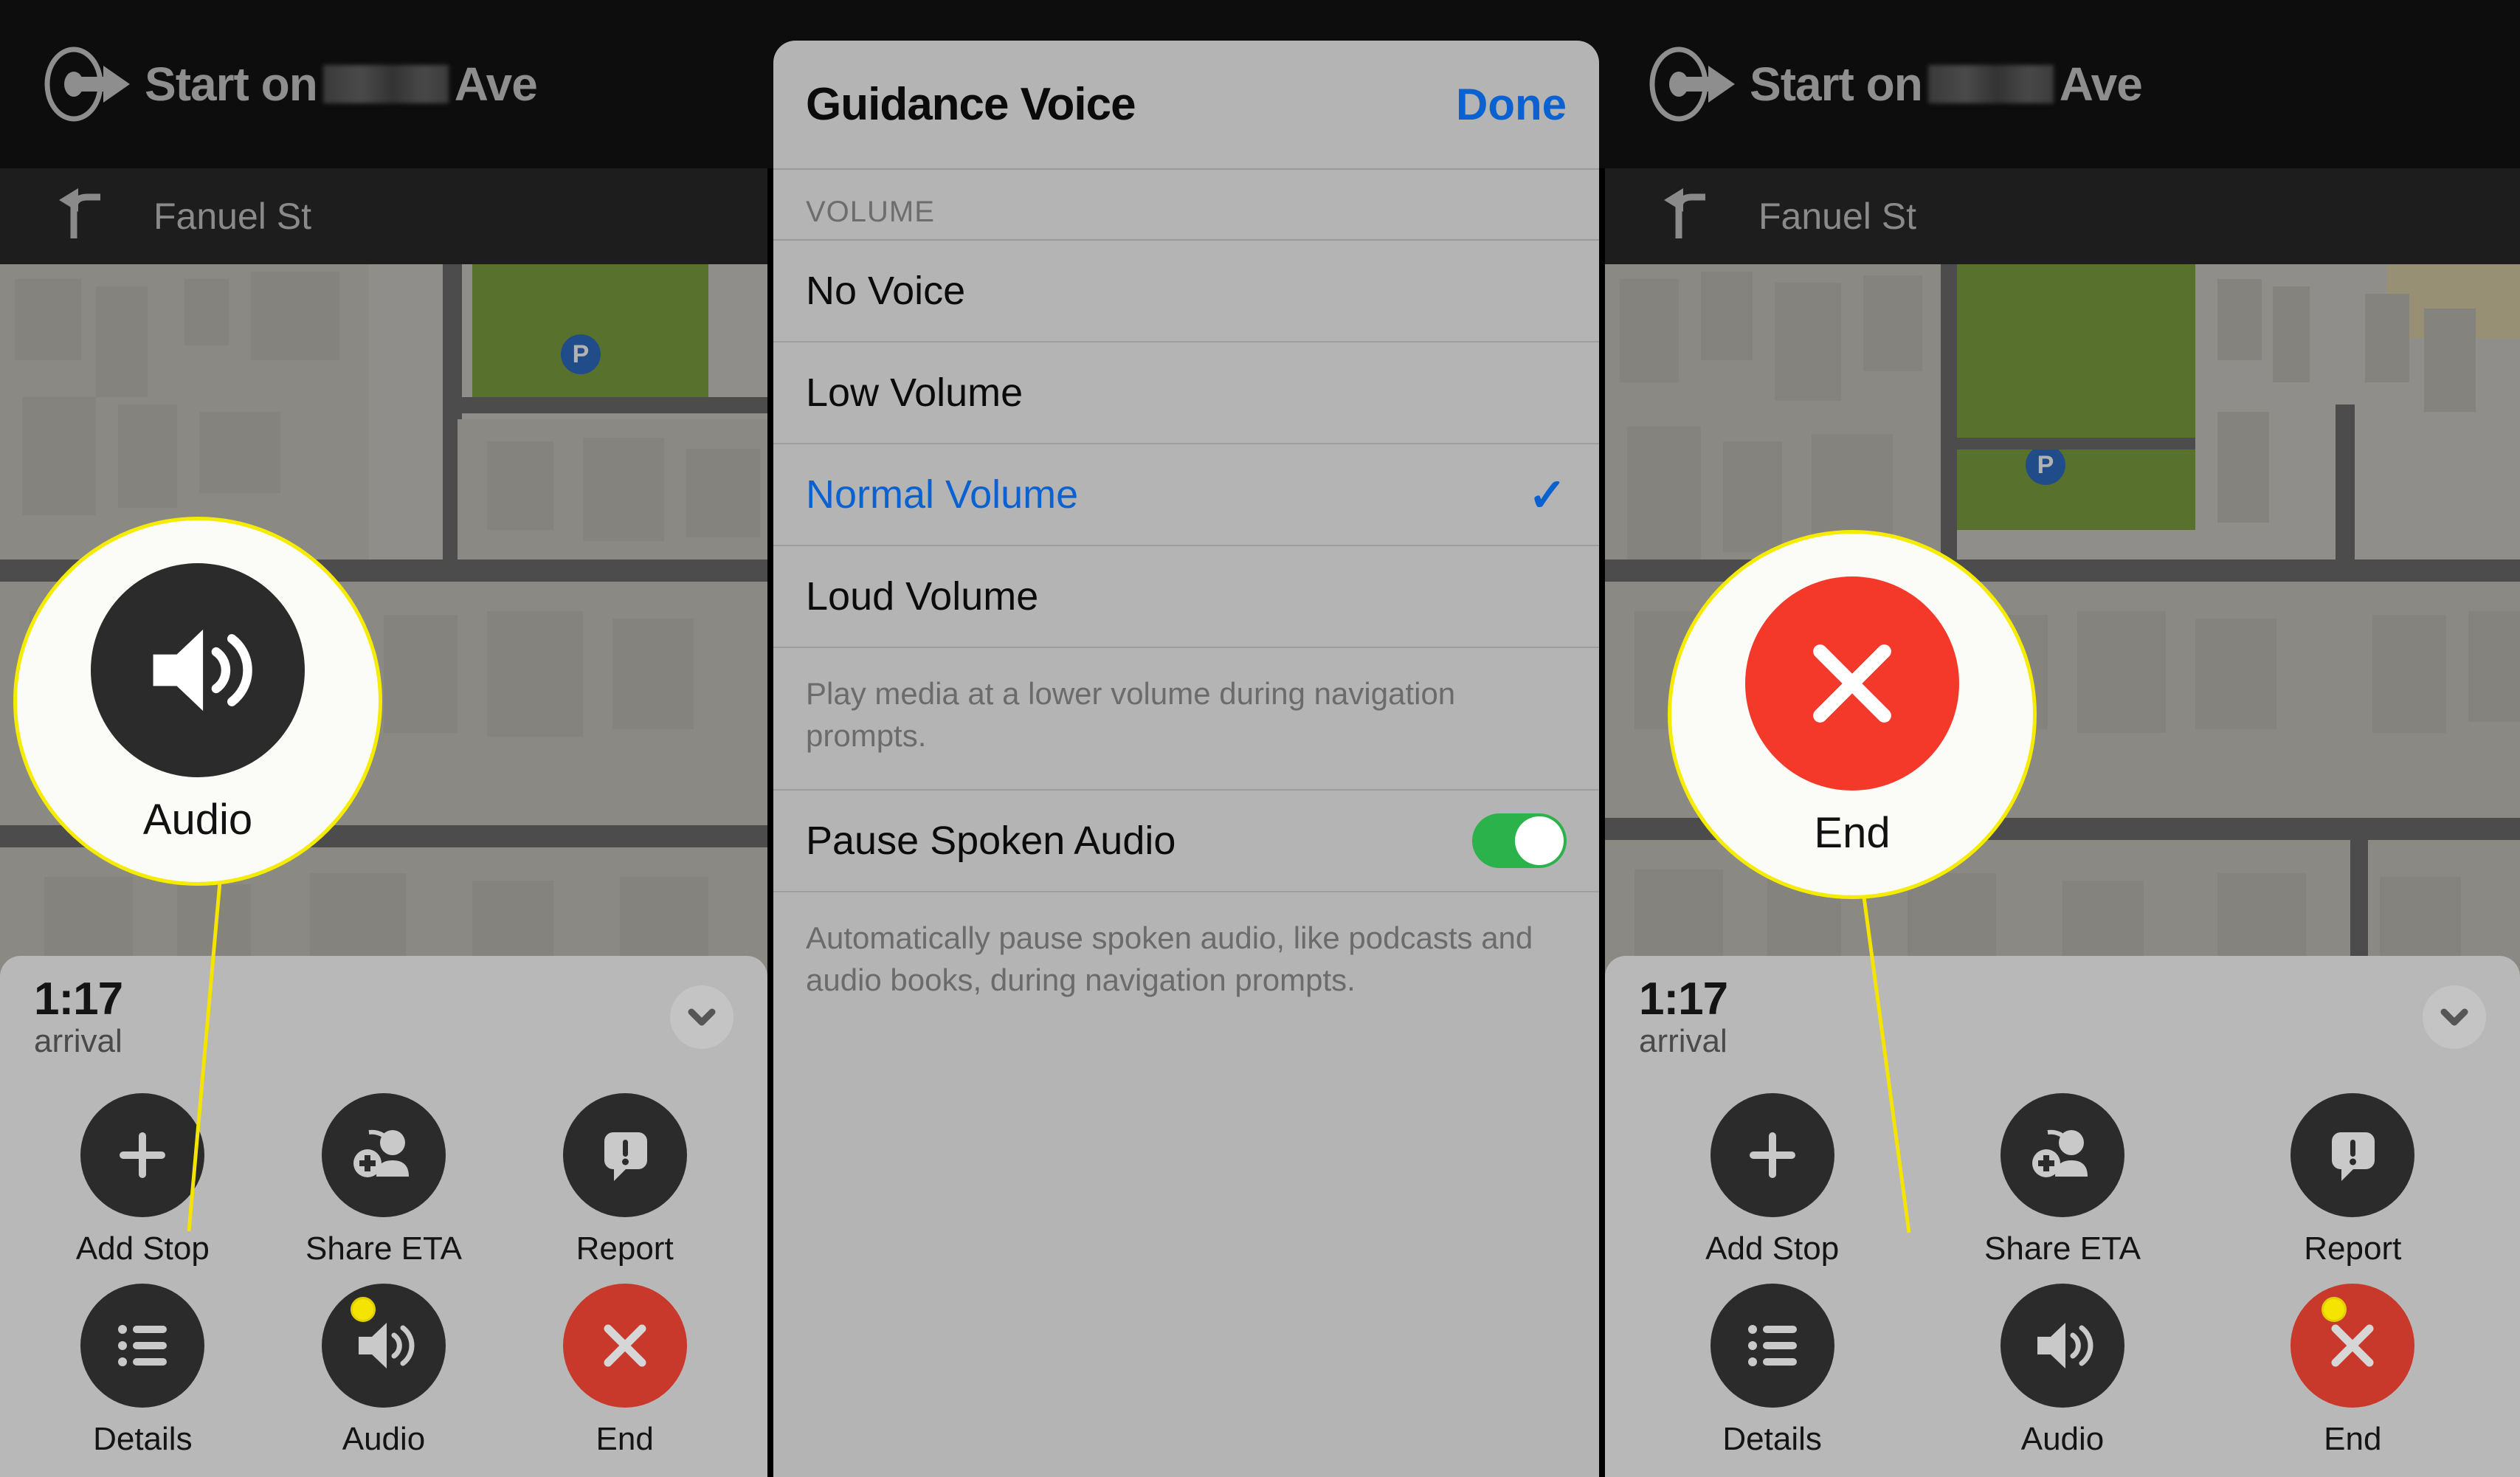 The height and width of the screenshot is (1477, 2520). I want to click on callout-end-circle, so click(1852, 683).